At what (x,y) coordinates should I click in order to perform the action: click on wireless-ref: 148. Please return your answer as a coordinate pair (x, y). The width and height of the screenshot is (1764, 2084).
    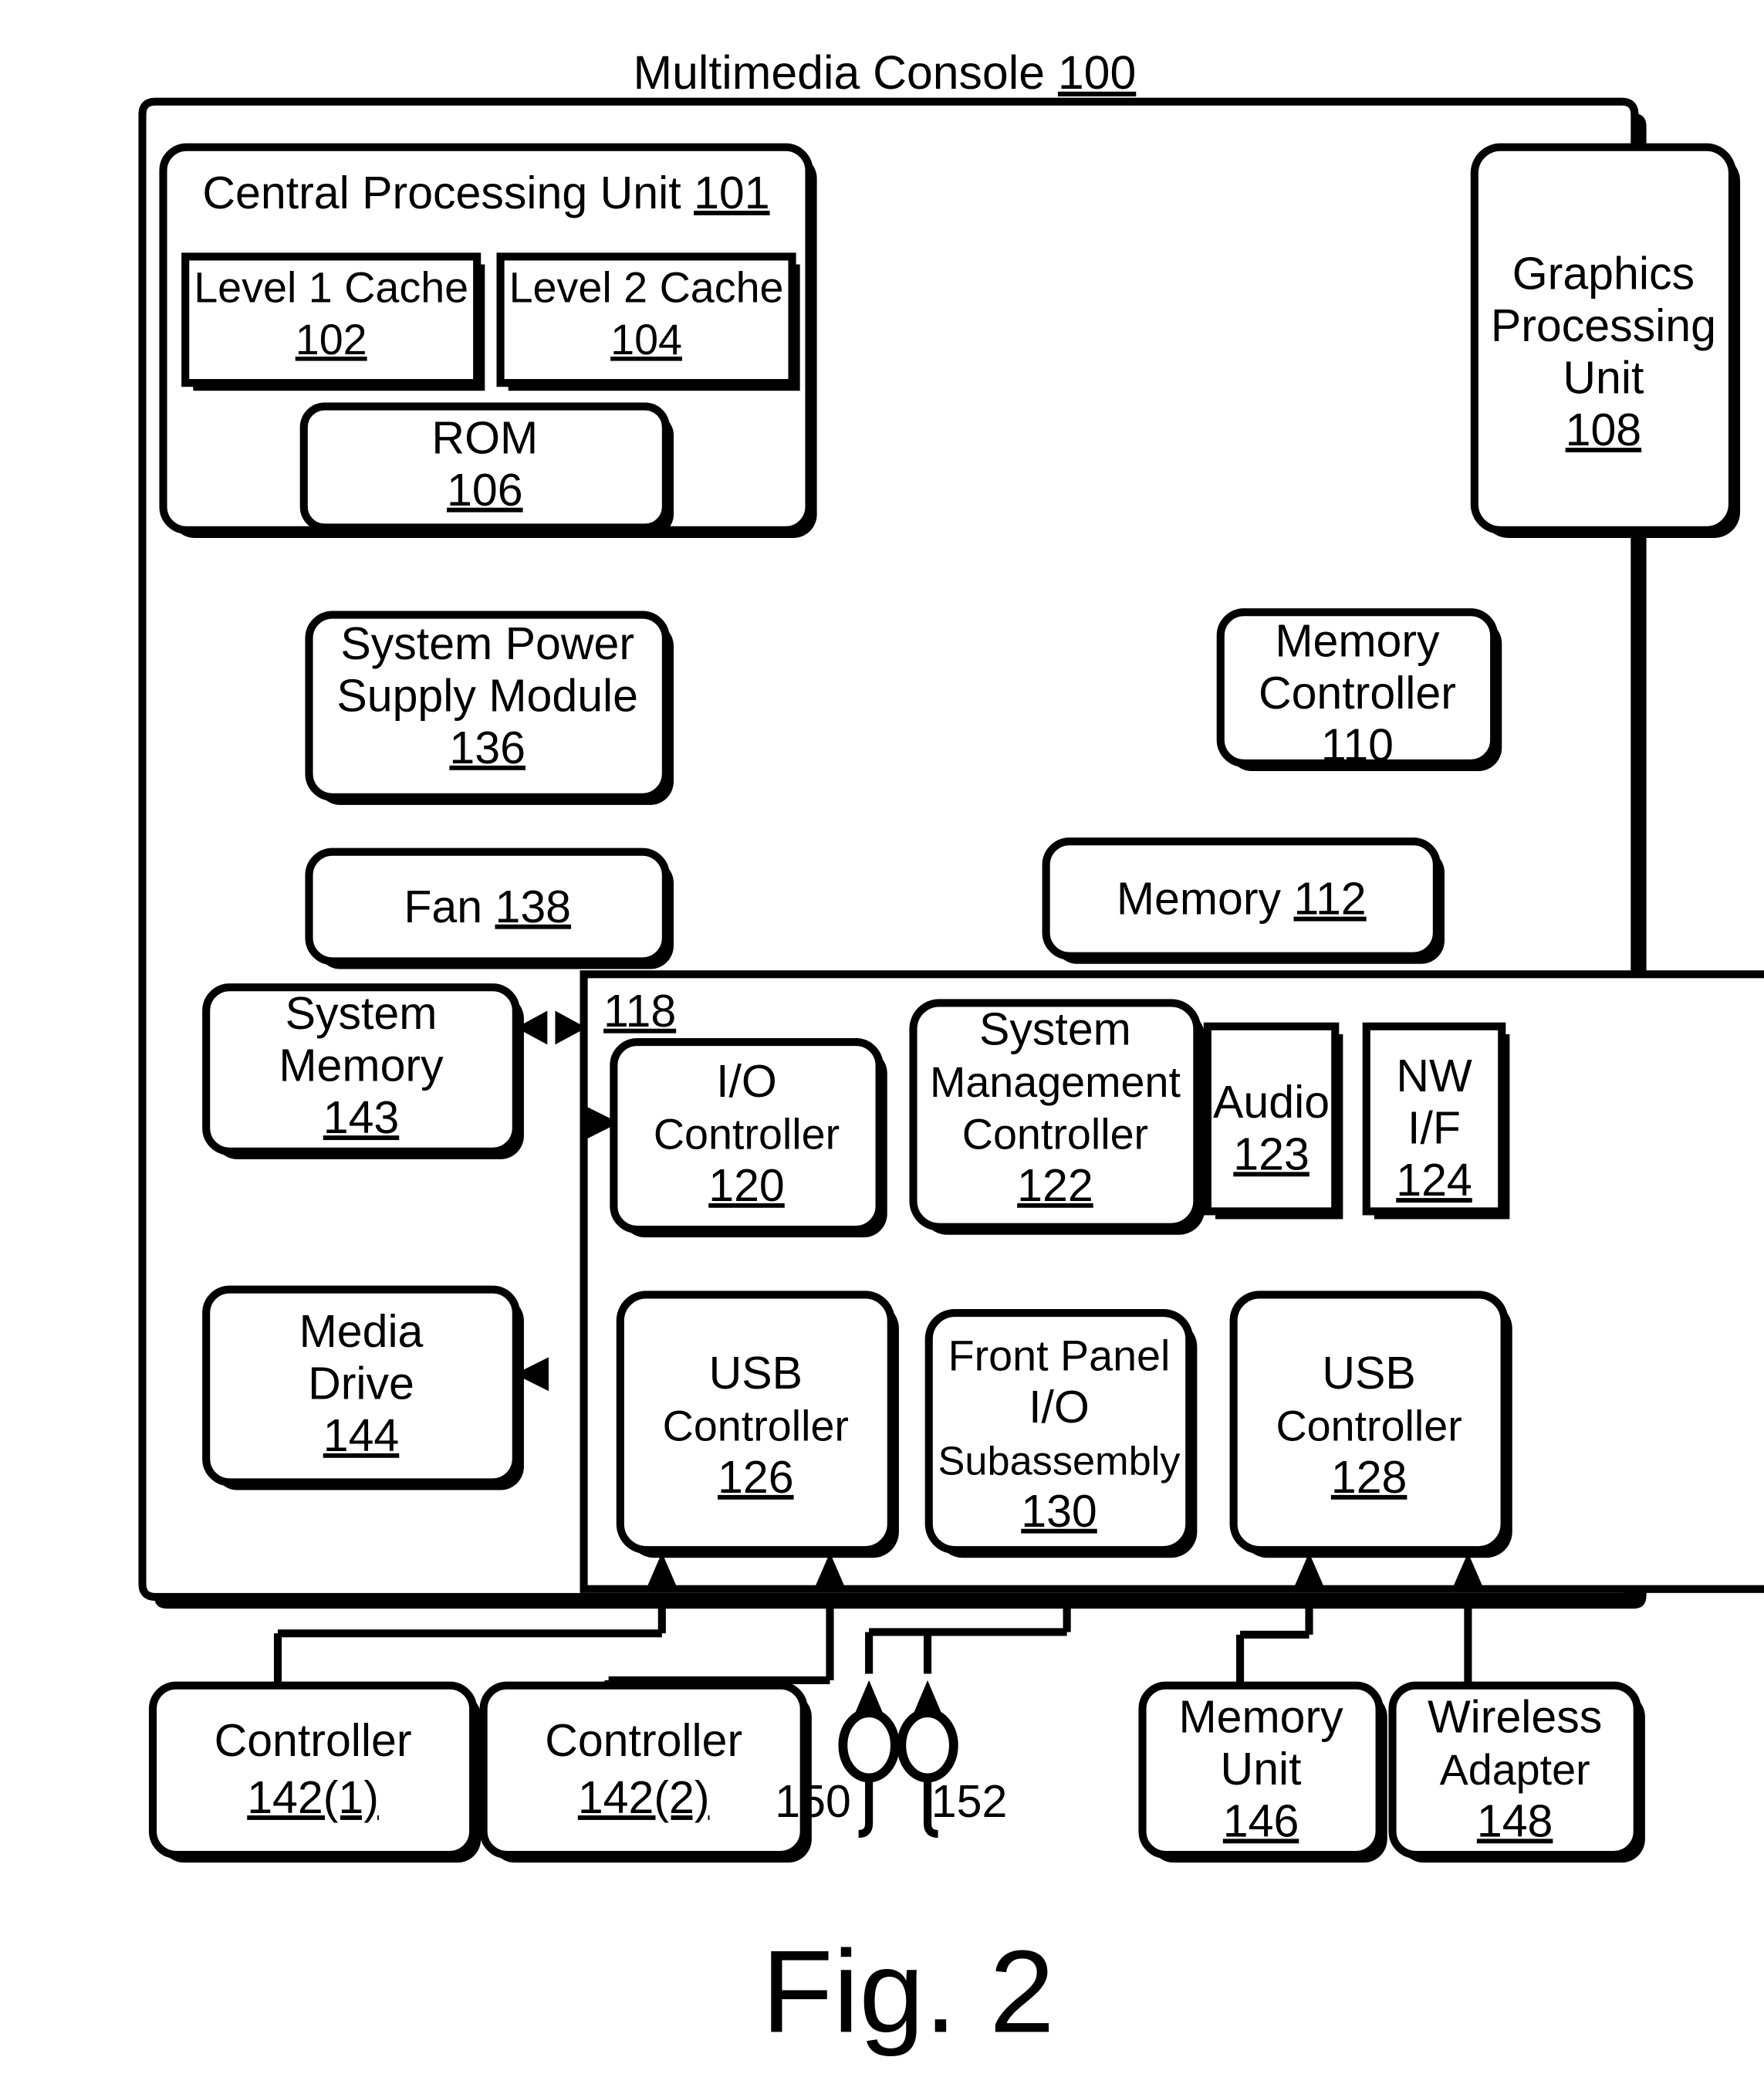
    Looking at the image, I should click on (1515, 1821).